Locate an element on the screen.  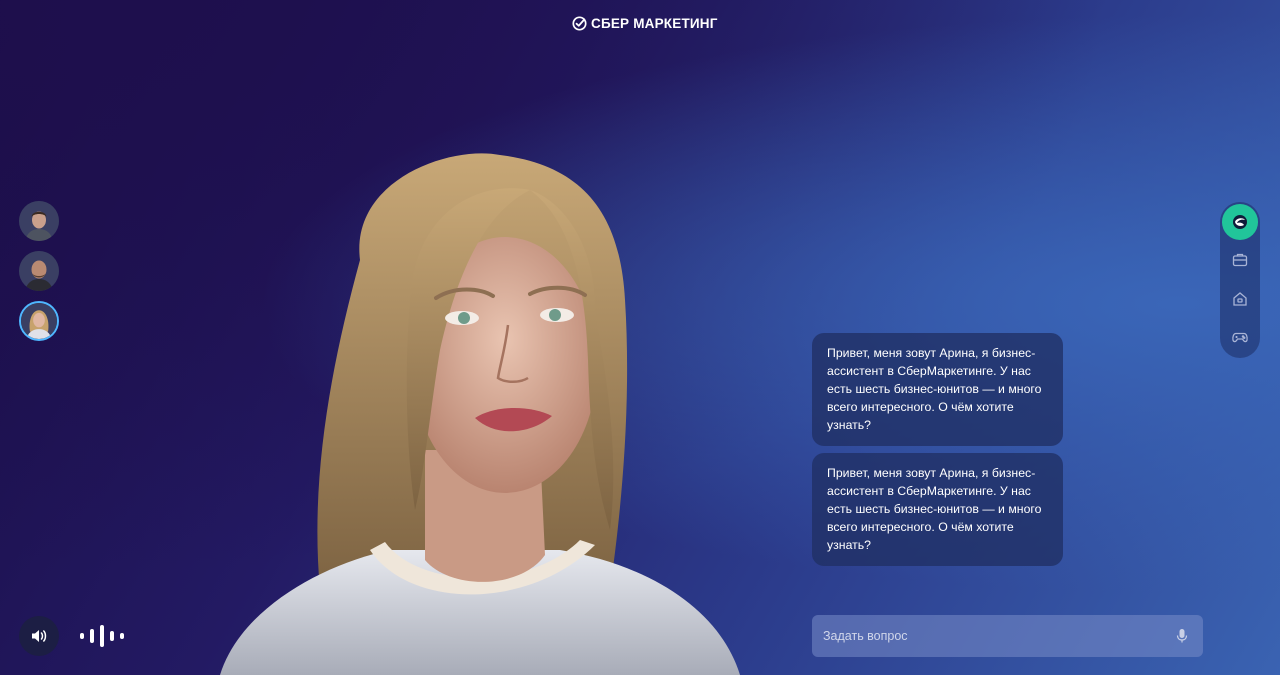
sber-marketing-logo: СБЕР МАРКЕТИНГ is located at coordinates (645, 23).